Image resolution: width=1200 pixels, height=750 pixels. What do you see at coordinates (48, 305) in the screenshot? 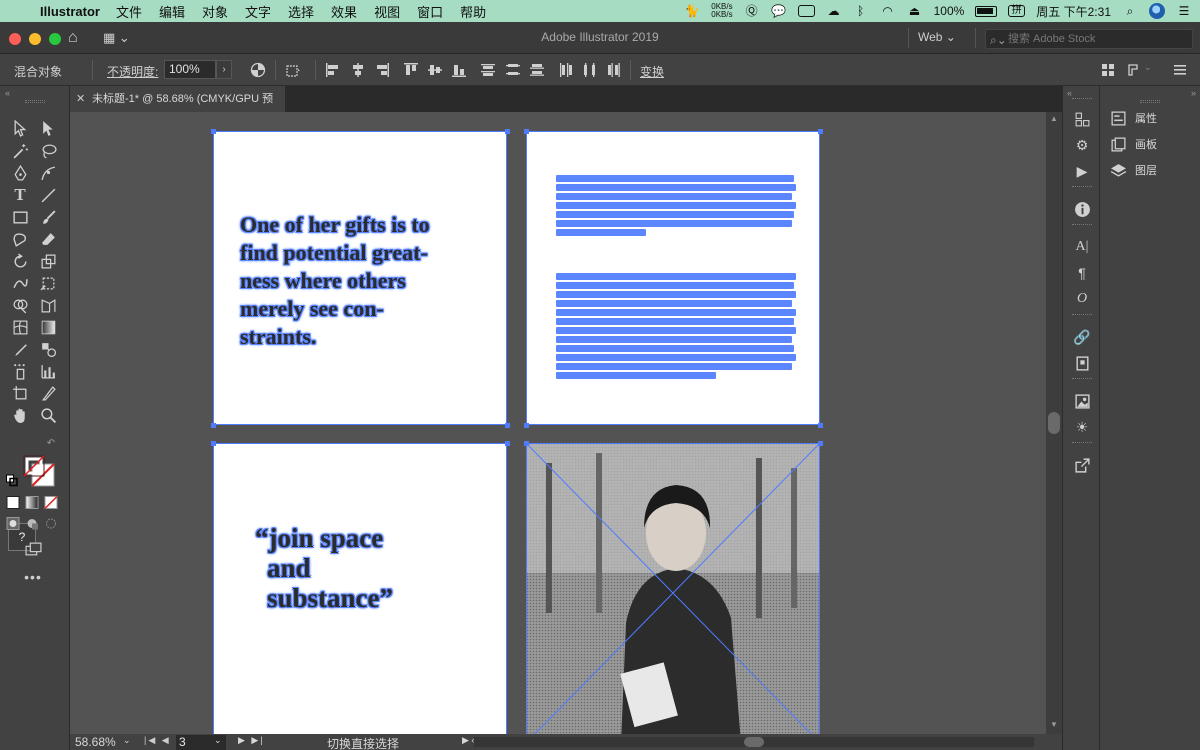
I see `perspective-grid-tool-icon` at bounding box center [48, 305].